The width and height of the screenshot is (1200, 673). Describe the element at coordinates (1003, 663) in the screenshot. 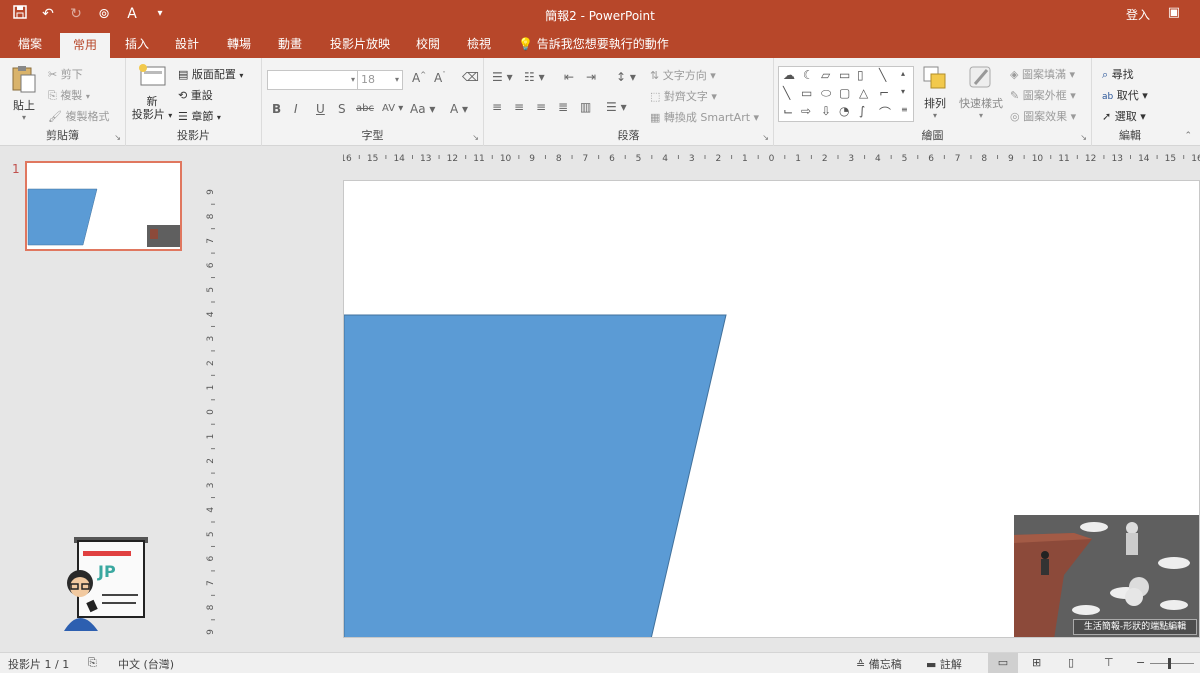

I see `normal-view-icon: ▭` at that location.